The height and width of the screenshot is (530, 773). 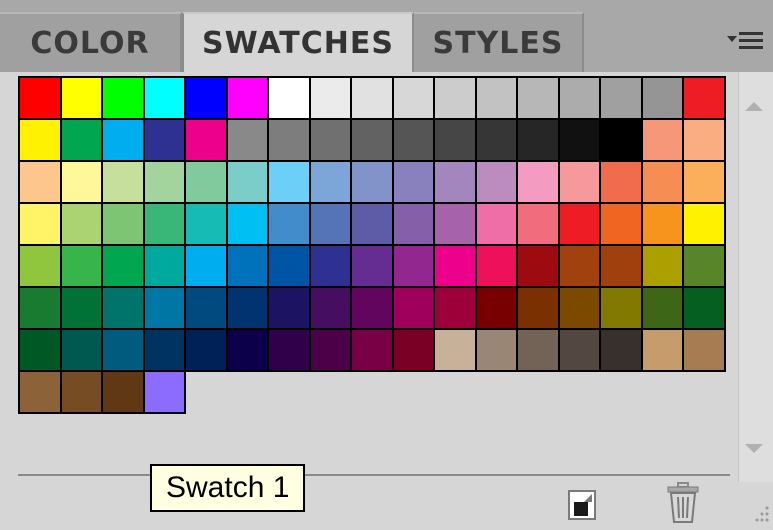 I want to click on tab-swatches: SWATCHES, so click(x=298, y=42).